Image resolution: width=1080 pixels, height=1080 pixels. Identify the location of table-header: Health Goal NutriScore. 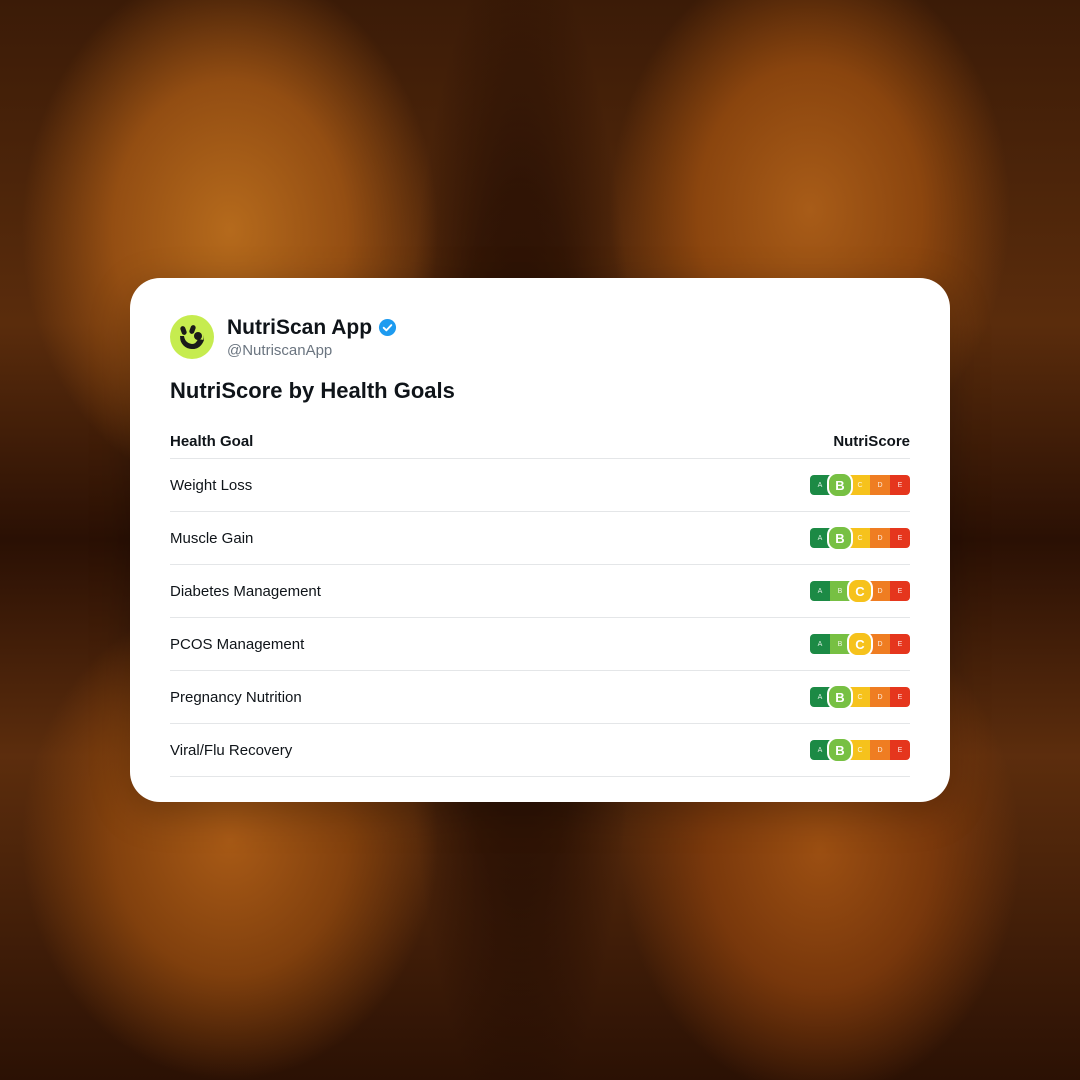
(540, 441).